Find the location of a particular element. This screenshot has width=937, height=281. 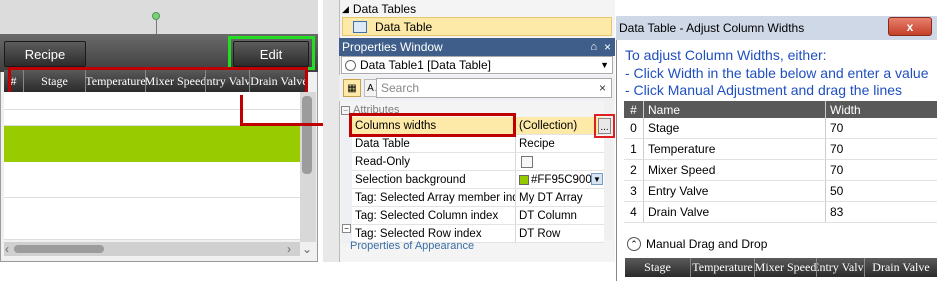

property-row-selected-column-index: Tag: Selected Column index DT Column is located at coordinates (478, 216).